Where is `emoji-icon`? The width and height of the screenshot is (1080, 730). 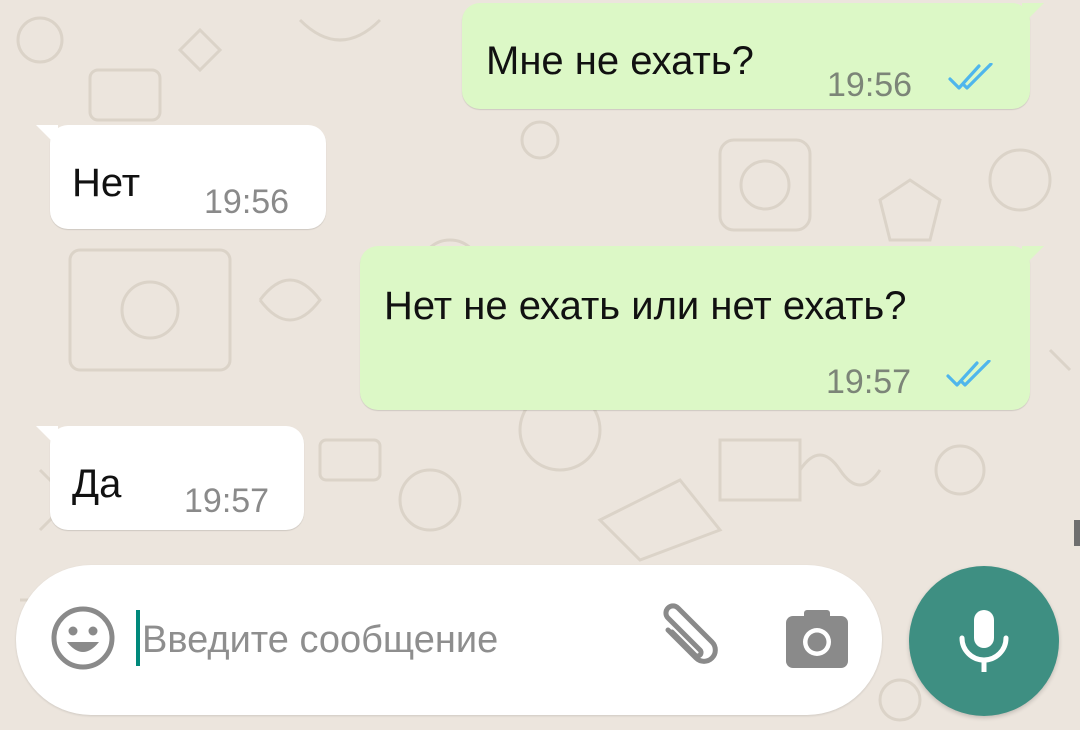 emoji-icon is located at coordinates (83, 638).